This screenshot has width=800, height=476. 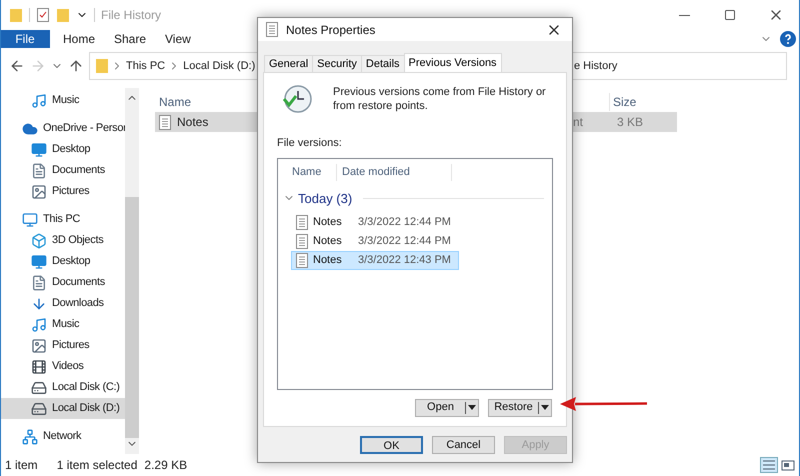 I want to click on minimize-icon, so click(x=684, y=15).